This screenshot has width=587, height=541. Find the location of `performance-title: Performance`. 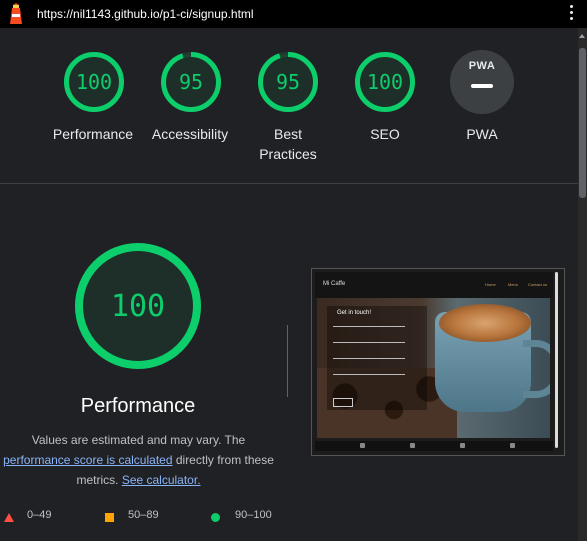

performance-title: Performance is located at coordinates (138, 406).